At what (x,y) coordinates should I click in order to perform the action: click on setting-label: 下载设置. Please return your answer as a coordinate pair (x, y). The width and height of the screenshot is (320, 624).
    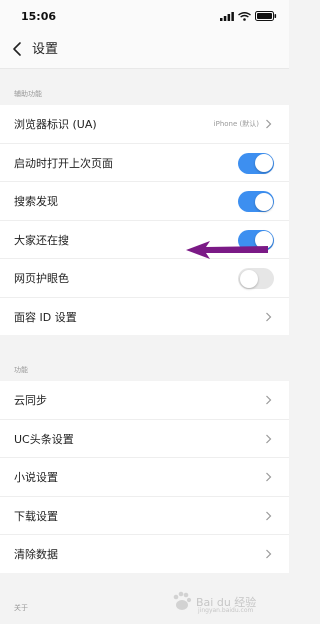
    Looking at the image, I should click on (36, 516).